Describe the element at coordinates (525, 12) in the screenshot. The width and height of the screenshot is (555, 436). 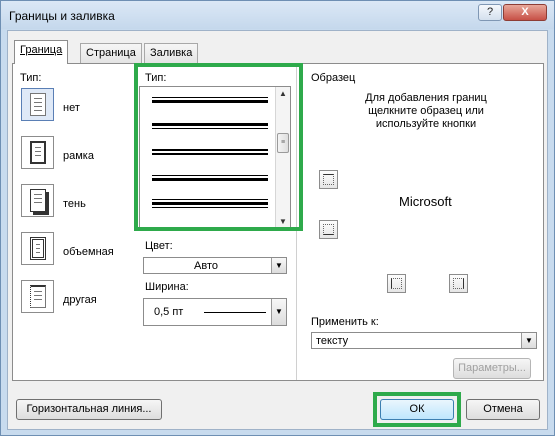
I see `close-button: X` at that location.